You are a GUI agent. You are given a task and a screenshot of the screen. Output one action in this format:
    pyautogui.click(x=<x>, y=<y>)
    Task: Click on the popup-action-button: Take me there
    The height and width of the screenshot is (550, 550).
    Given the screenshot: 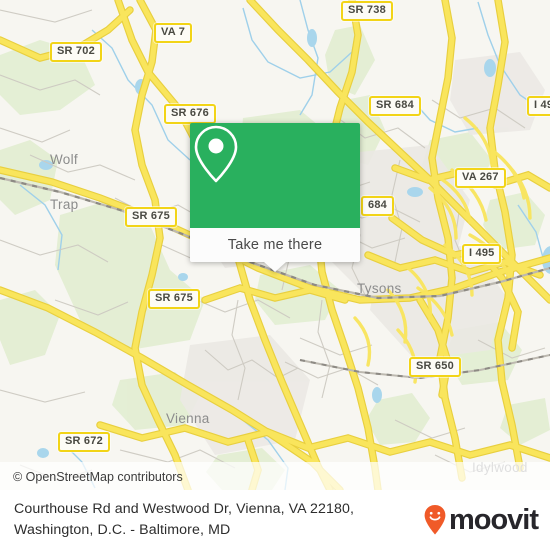 What is the action you would take?
    pyautogui.click(x=275, y=245)
    